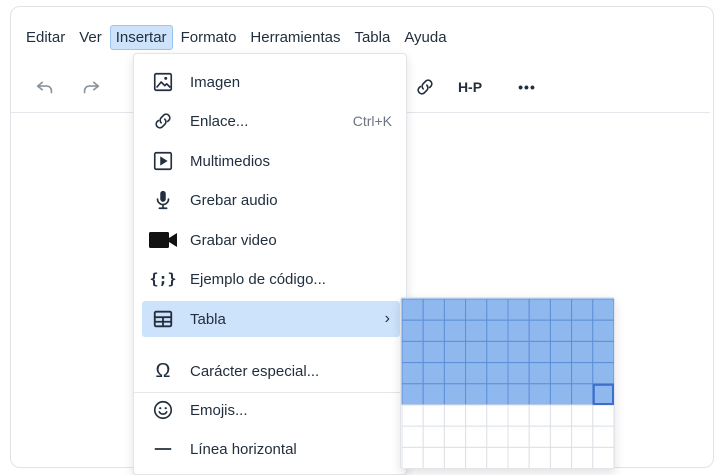  I want to click on redo-button, so click(91, 87).